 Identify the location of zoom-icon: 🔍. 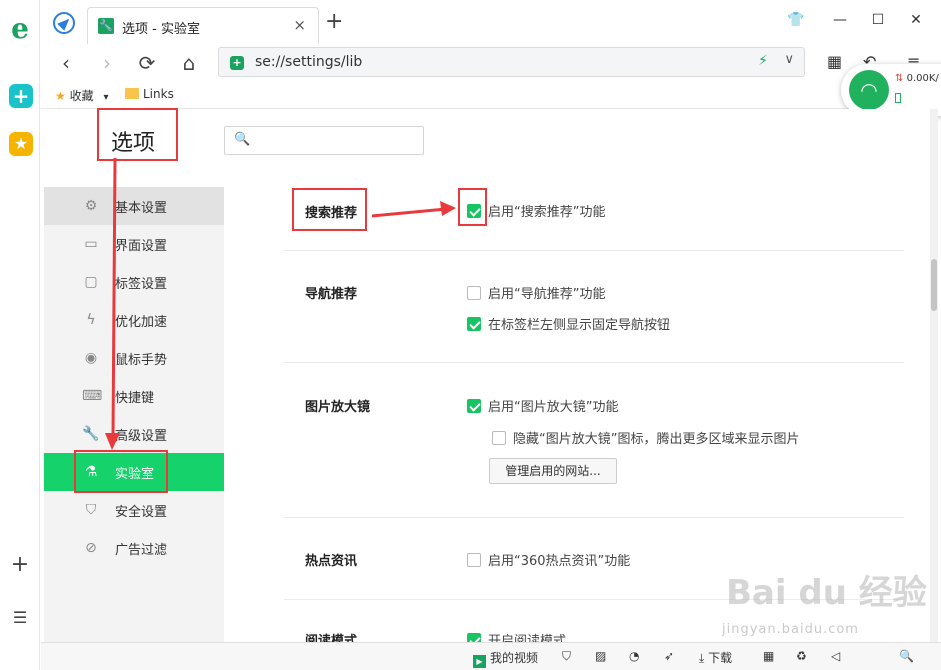
(906, 656).